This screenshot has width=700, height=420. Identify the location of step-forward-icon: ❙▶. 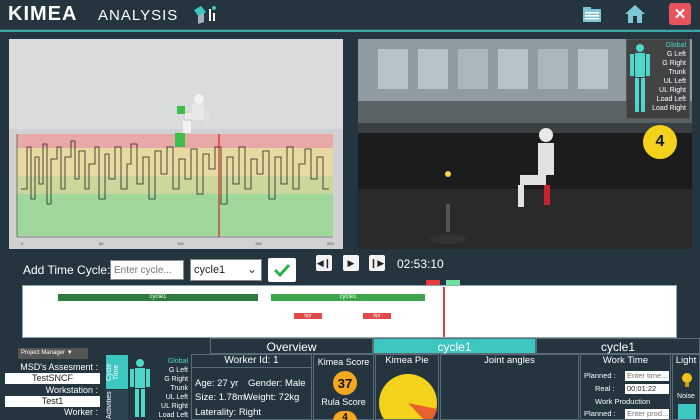
(377, 262).